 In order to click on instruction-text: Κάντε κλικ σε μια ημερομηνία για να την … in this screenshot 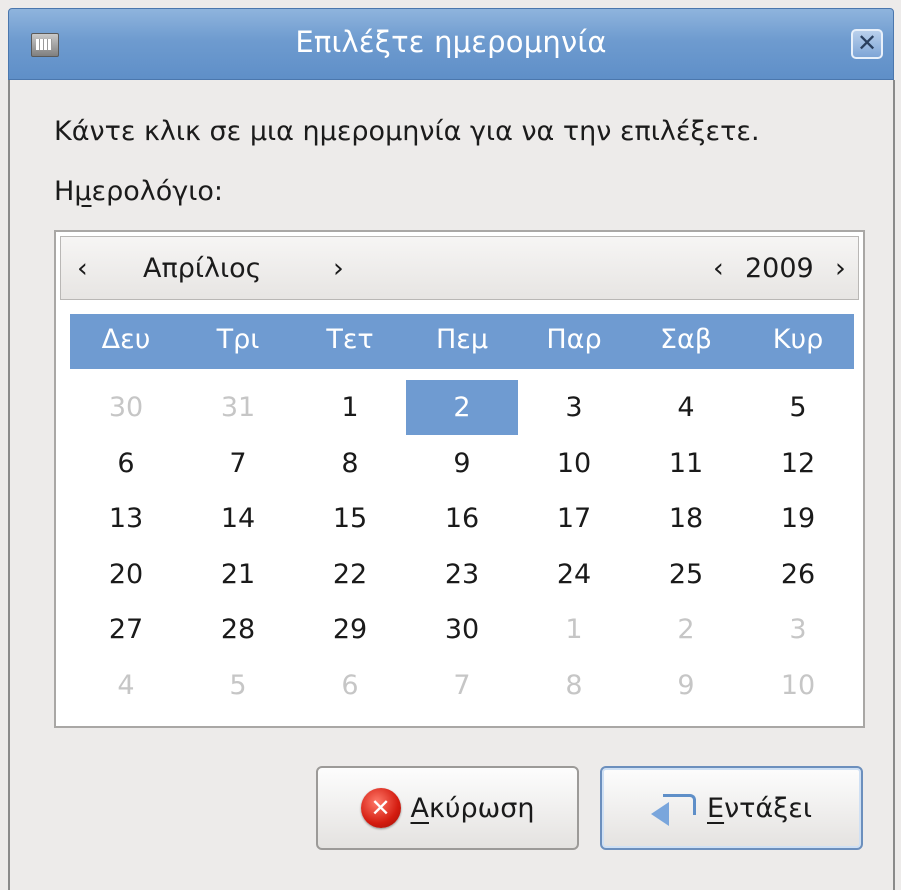, I will do `click(407, 131)`.